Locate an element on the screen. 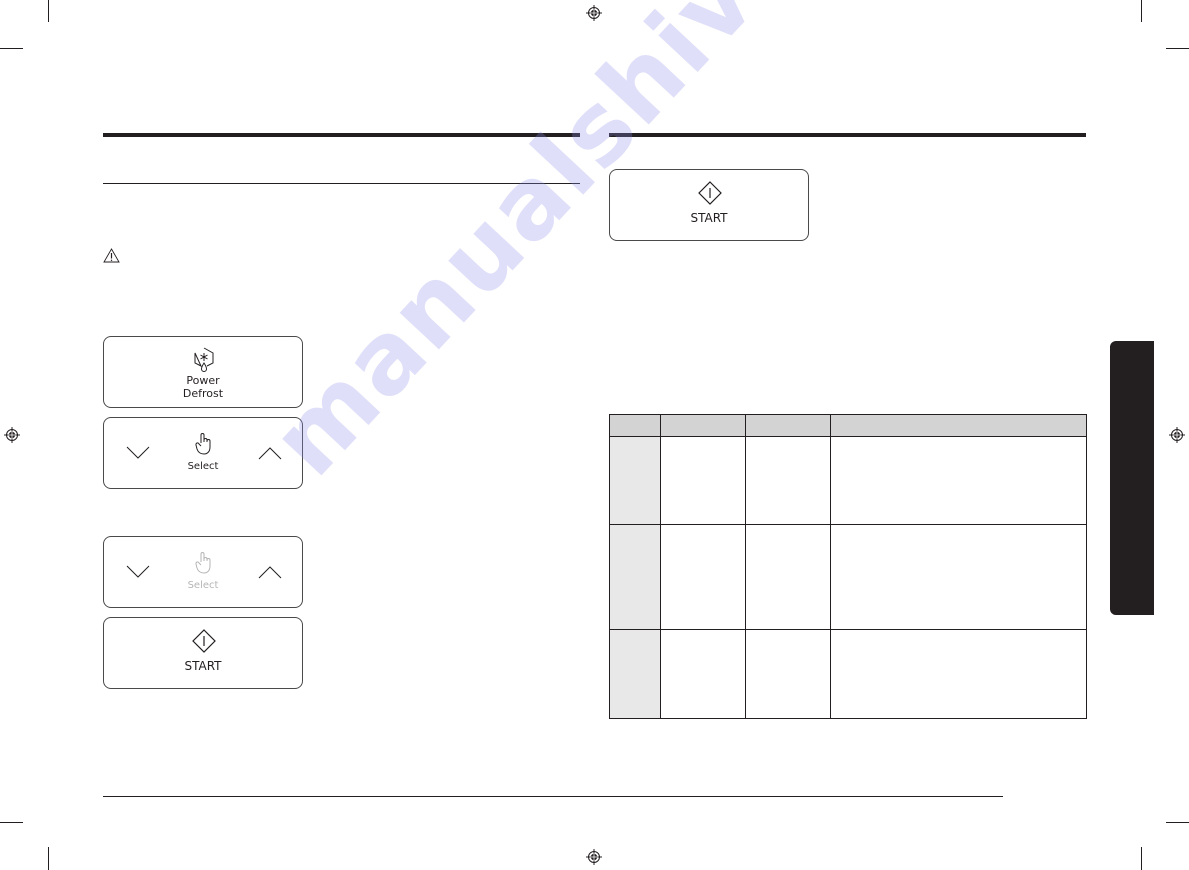 This screenshot has height=870, width=1189. start-button: START is located at coordinates (203, 653).